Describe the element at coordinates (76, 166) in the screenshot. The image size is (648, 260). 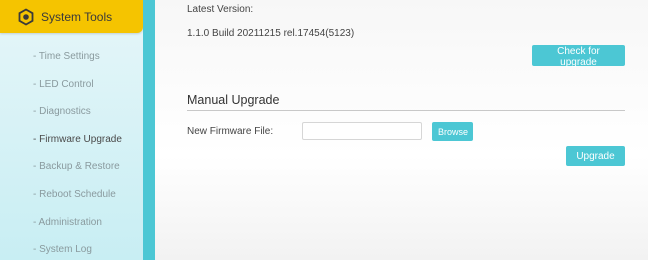
I see `sidebar-item-backup-restore: - Backup & Restore` at that location.